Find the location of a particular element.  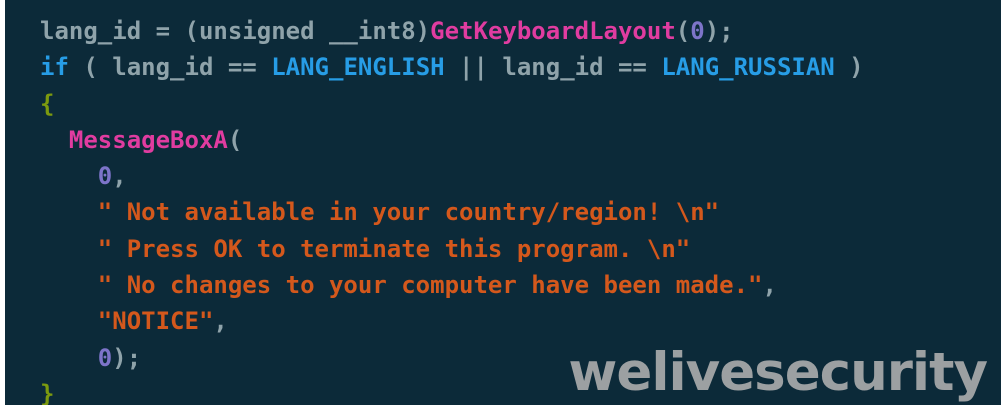

keyword-token: if is located at coordinates (54, 67).